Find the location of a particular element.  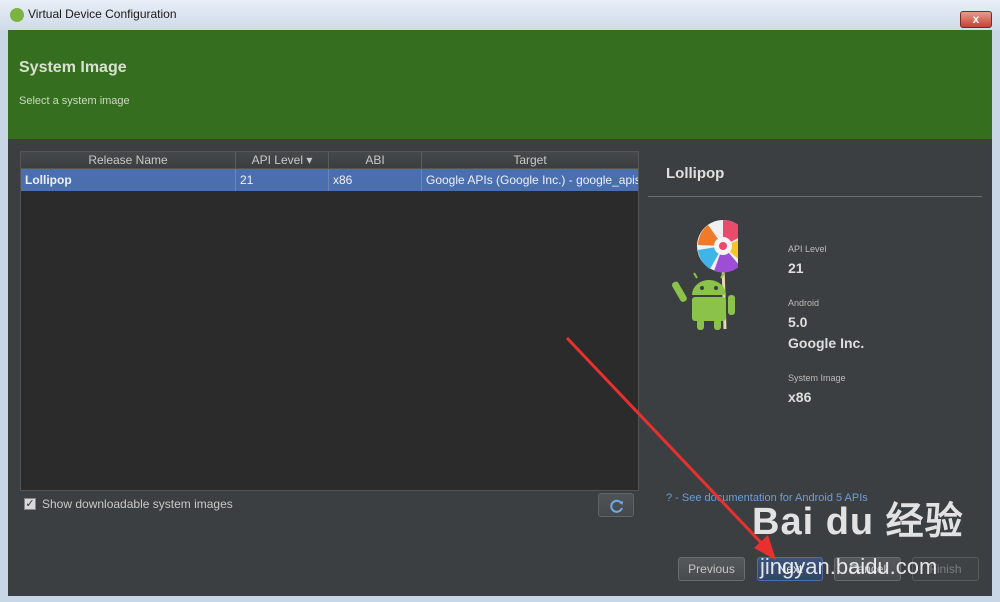

selected-image-name: Lollipop is located at coordinates (695, 173).